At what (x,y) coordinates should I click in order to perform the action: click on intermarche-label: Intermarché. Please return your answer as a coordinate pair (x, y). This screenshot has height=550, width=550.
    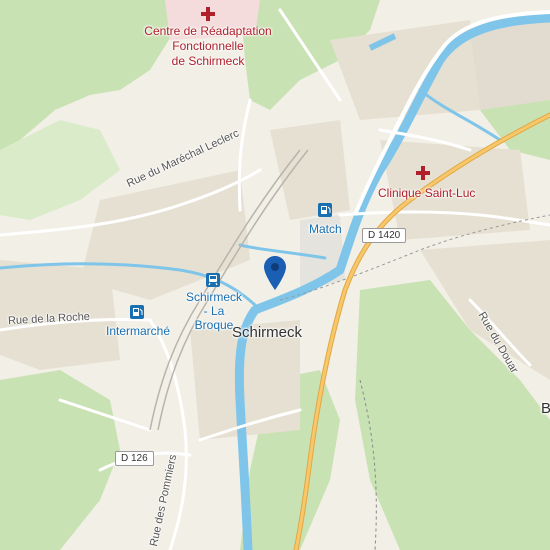
    Looking at the image, I should click on (138, 331).